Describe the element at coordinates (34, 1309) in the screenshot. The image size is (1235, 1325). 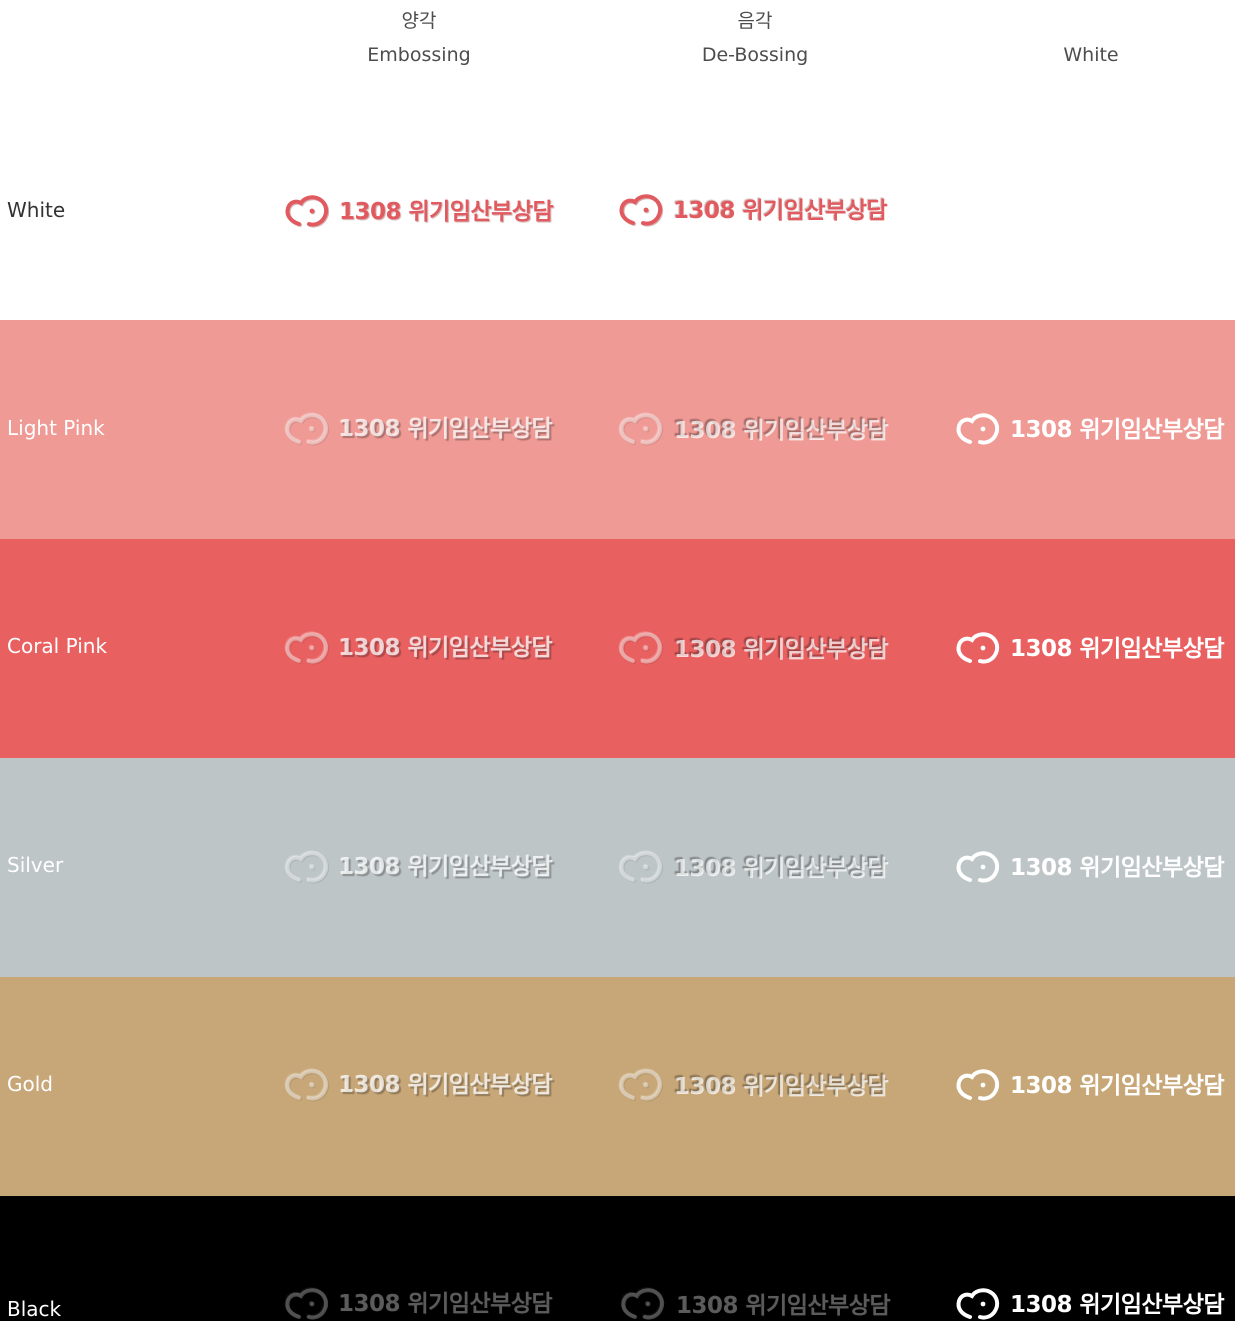
I see `row-label: Black` at that location.